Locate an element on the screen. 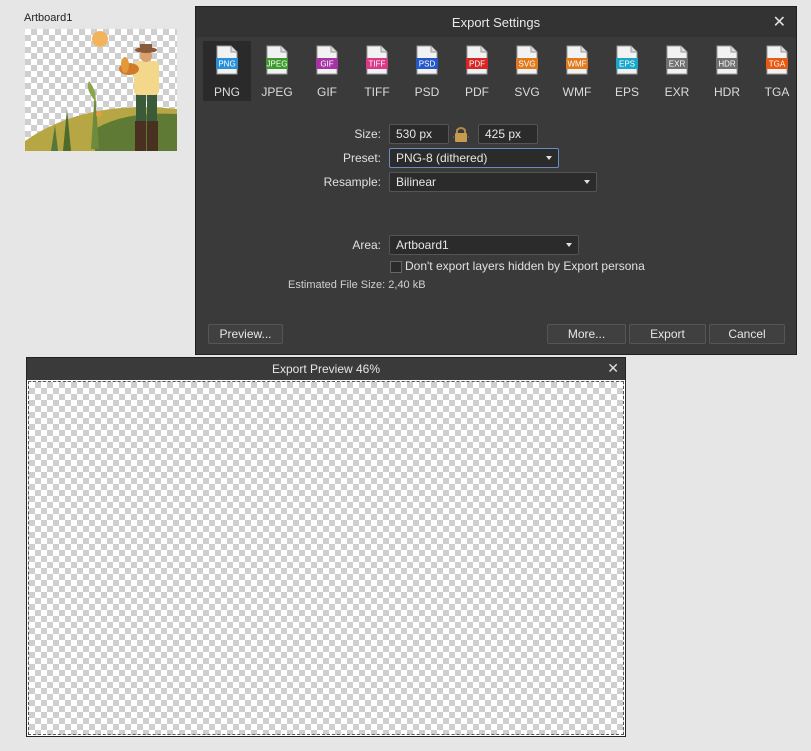 The image size is (811, 751). file-icon: TIFF is located at coordinates (377, 60).